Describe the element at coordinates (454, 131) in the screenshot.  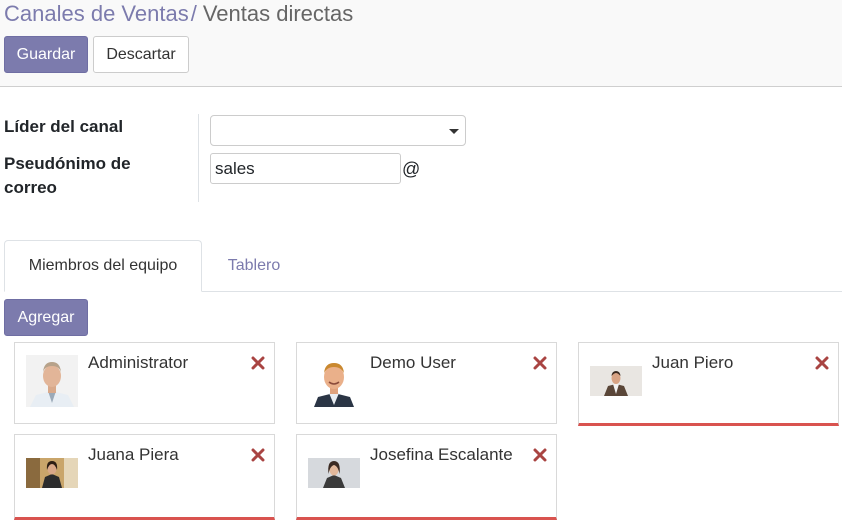
I see `caret-down-icon` at that location.